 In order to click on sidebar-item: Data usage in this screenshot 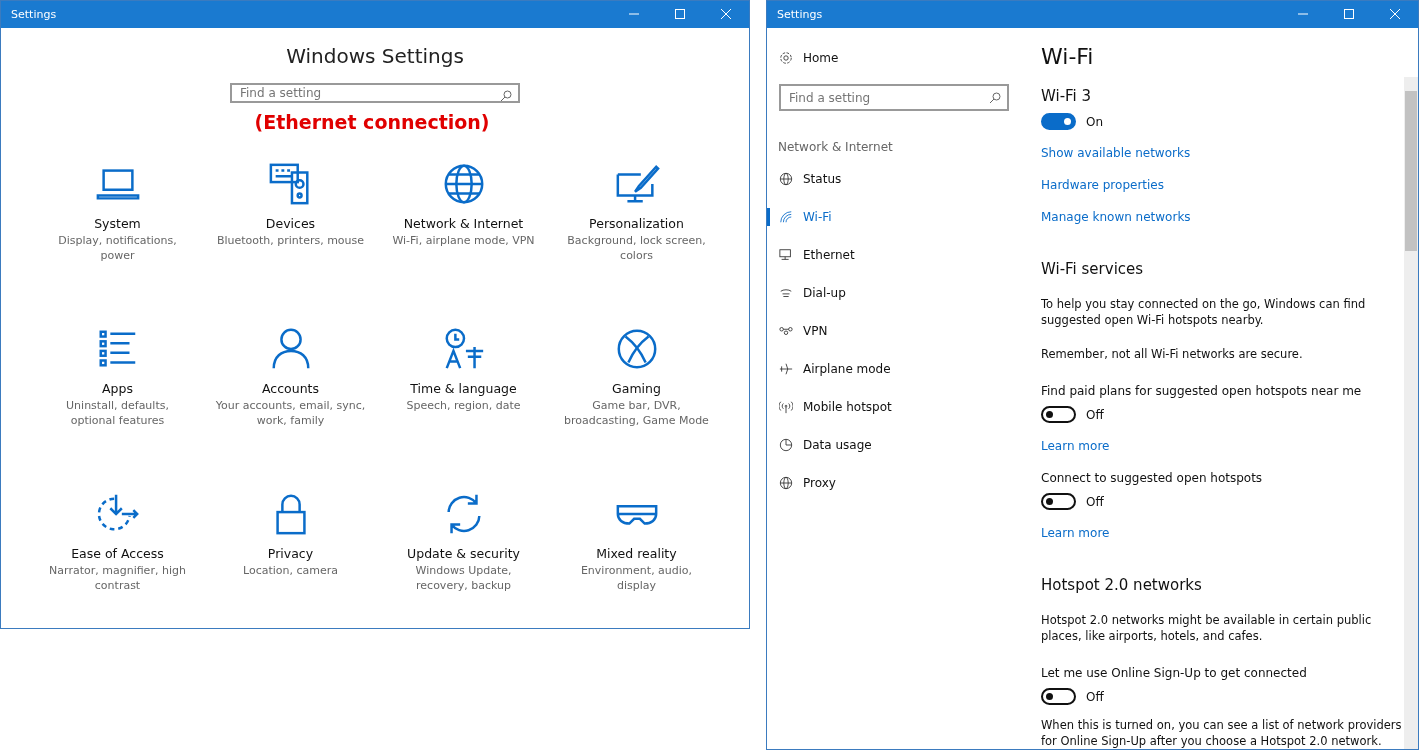, I will do `click(892, 445)`.